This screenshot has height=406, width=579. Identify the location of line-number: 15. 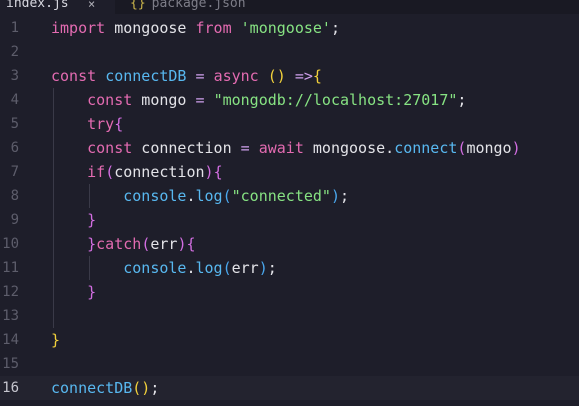
(10, 364).